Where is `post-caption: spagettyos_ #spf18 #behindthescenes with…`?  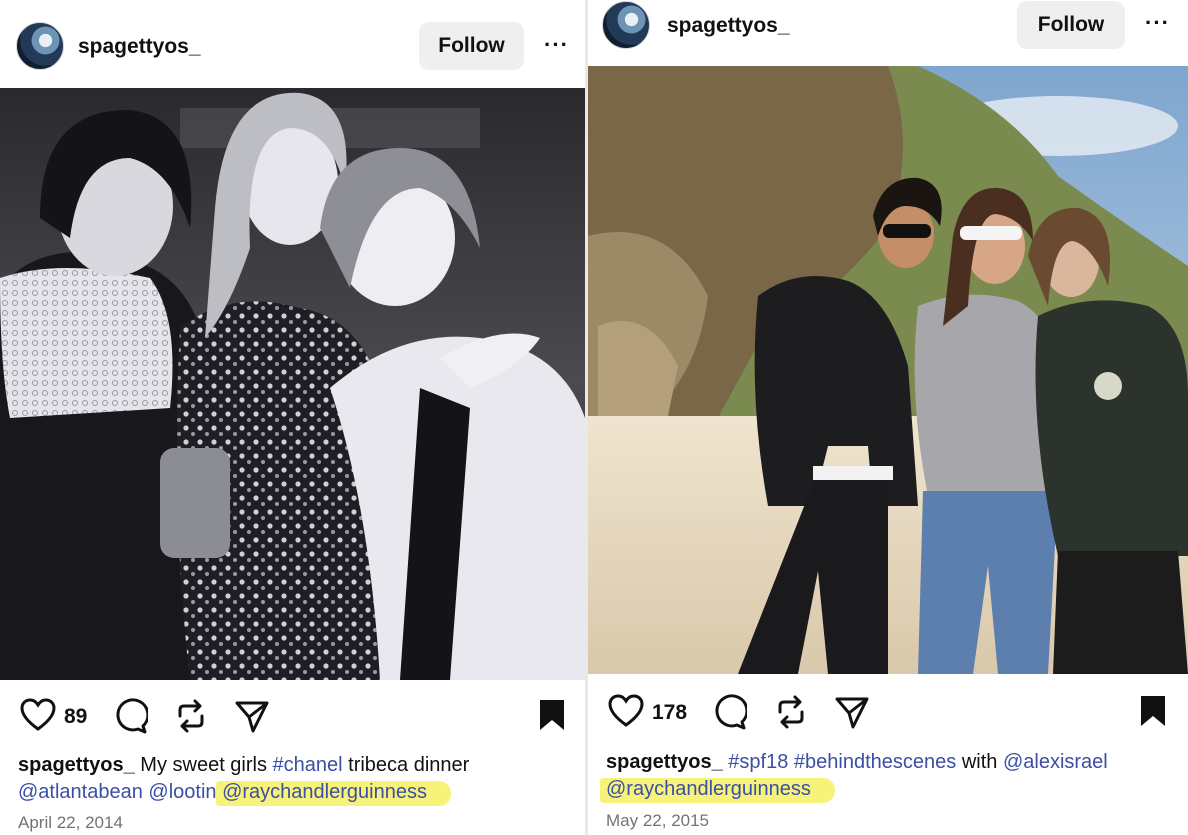 post-caption: spagettyos_ #spf18 #behindthescenes with… is located at coordinates (854, 776).